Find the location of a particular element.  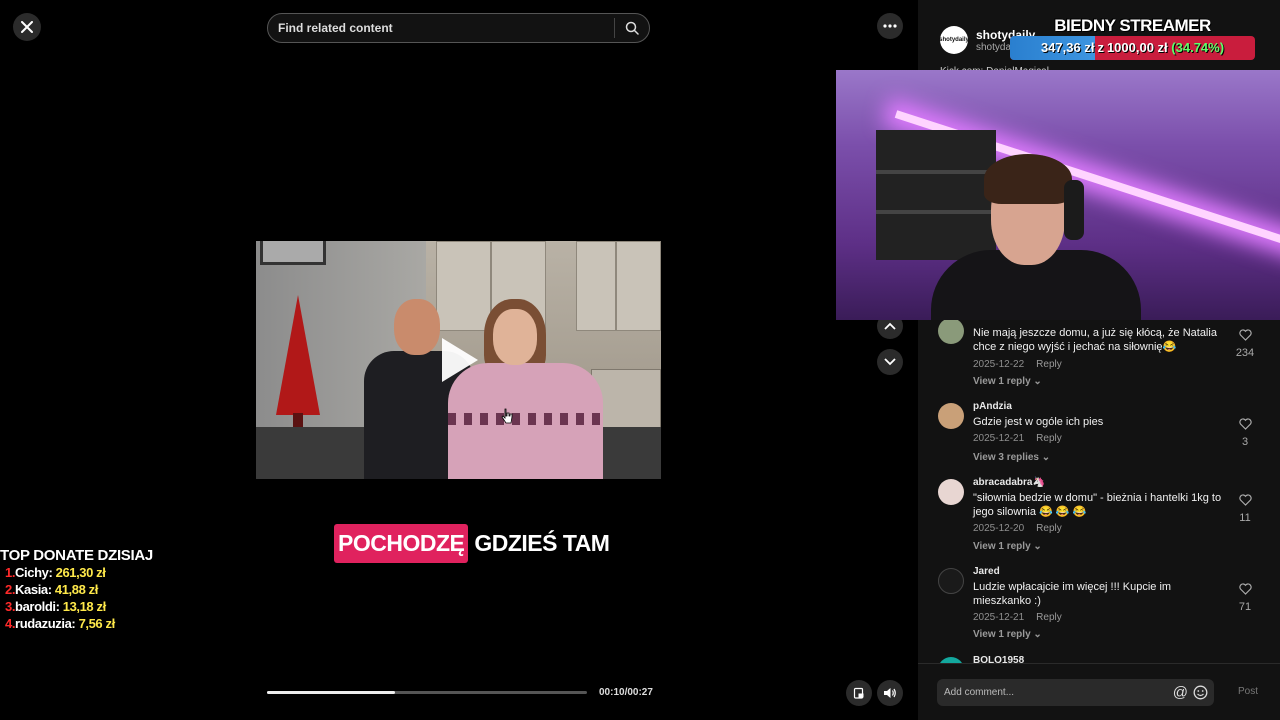

video-caption: POCHODZĘ GDZIEŚ TAM is located at coordinates (472, 543).